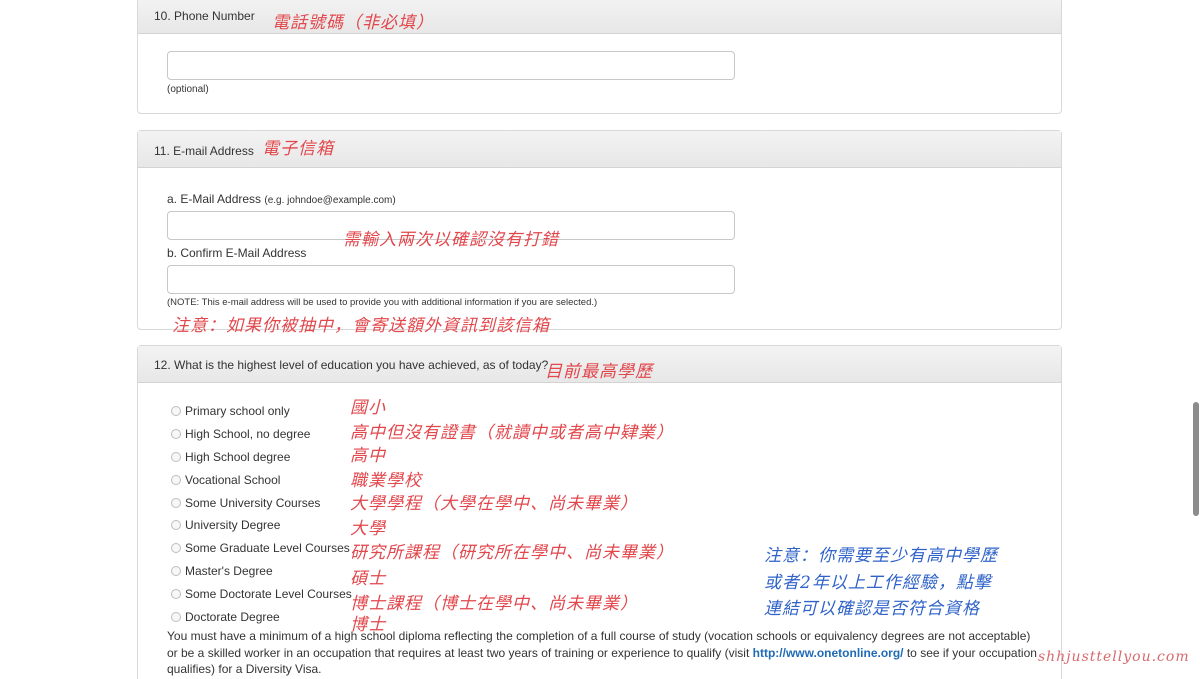 The height and width of the screenshot is (679, 1200). Describe the element at coordinates (214, 199) in the screenshot. I see `email-label-text: a. E-Mail Address` at that location.